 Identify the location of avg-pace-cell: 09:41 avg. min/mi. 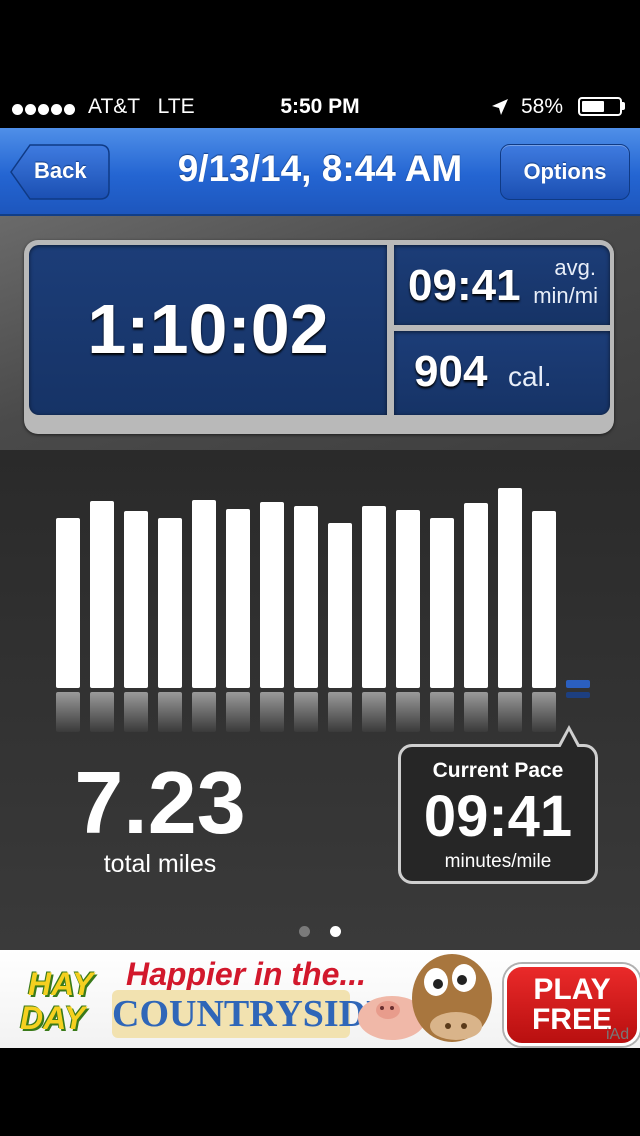
(502, 285).